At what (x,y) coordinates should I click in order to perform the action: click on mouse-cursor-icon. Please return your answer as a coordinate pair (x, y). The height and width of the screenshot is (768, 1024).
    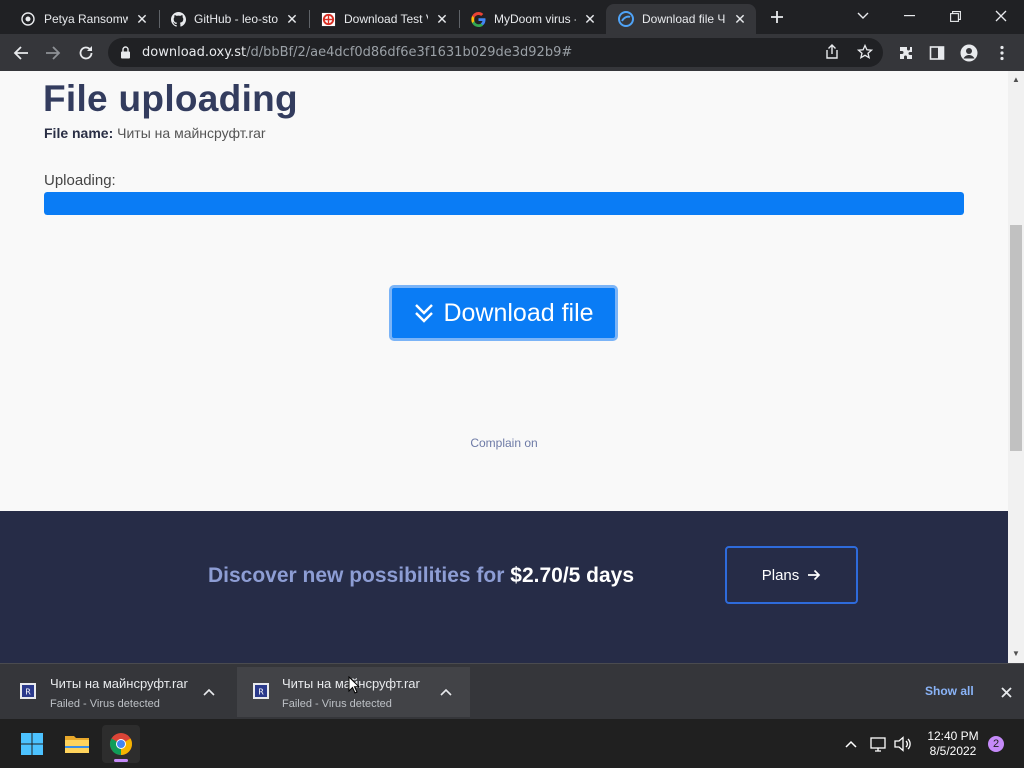
    Looking at the image, I should click on (354, 687).